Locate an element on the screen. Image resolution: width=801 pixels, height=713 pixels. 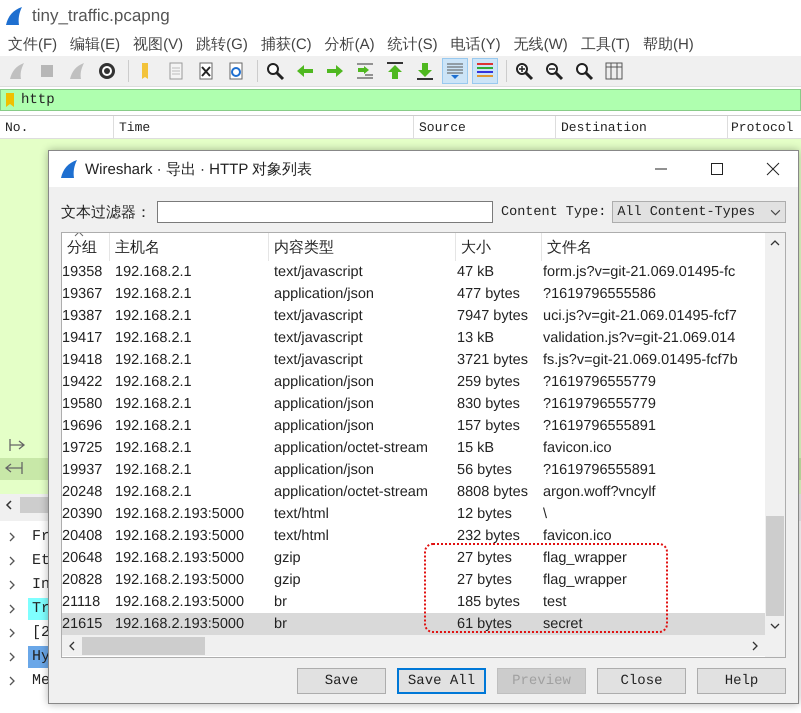
table-row: 19580 192.168.2.1 application/json 830 bytes ?1619796555779 is located at coordinates (413, 404).